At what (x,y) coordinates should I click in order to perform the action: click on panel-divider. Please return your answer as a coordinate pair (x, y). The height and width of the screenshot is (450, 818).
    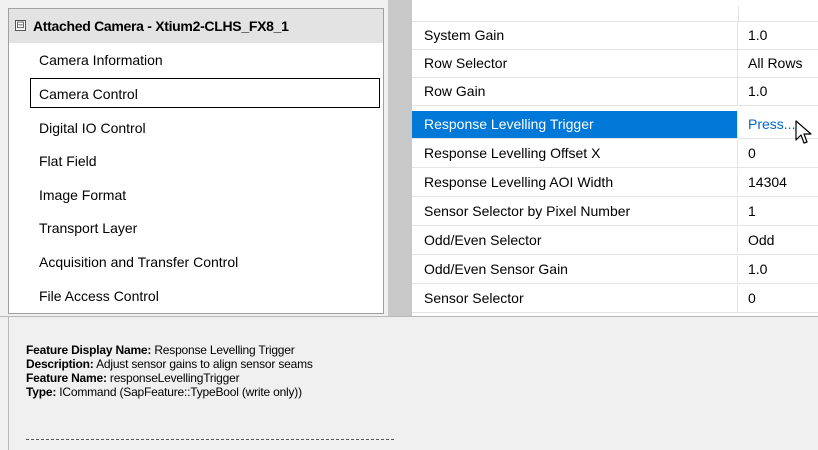
    Looking at the image, I should click on (8, 383).